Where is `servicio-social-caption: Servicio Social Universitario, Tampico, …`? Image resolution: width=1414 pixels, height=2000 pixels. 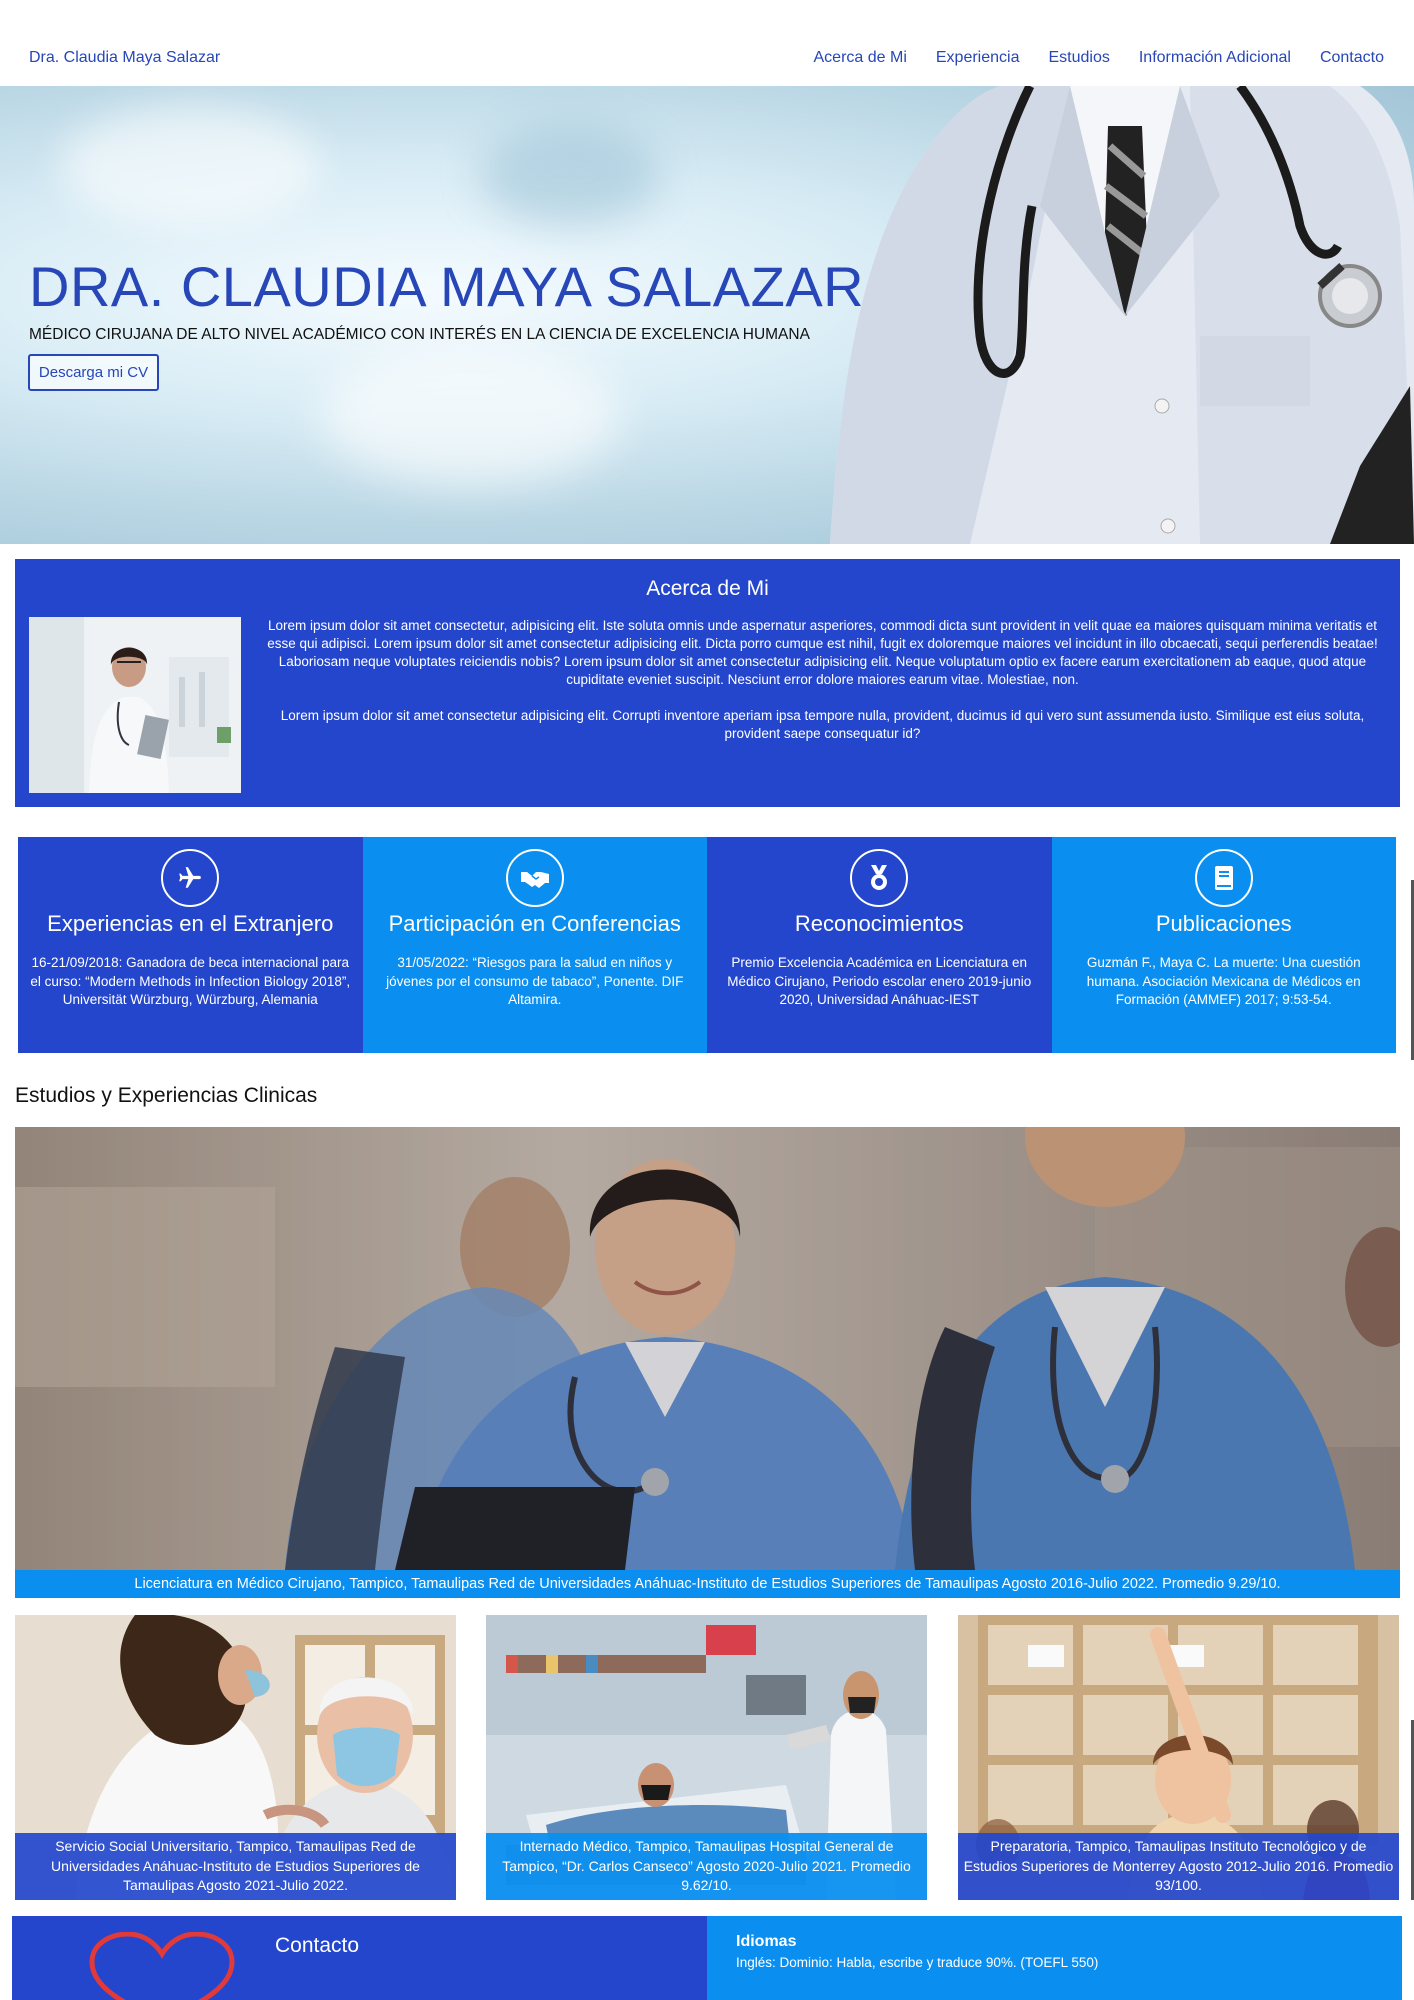
servicio-social-caption: Servicio Social Universitario, Tampico, … is located at coordinates (235, 1866).